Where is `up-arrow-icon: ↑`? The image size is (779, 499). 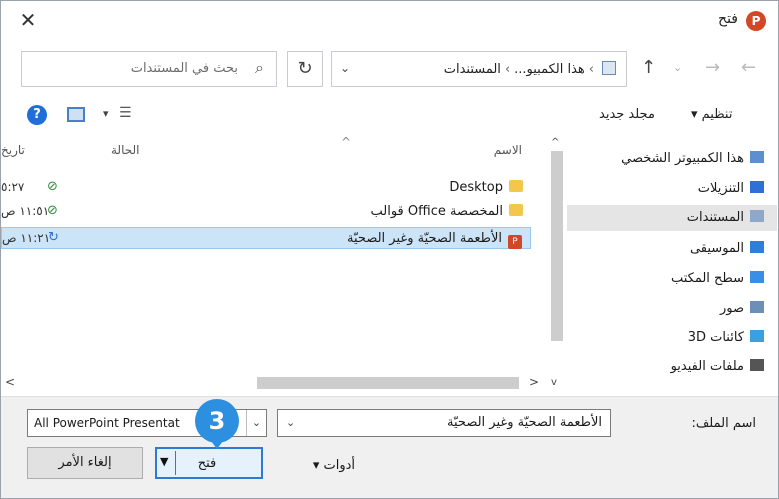 up-arrow-icon: ↑ is located at coordinates (648, 67).